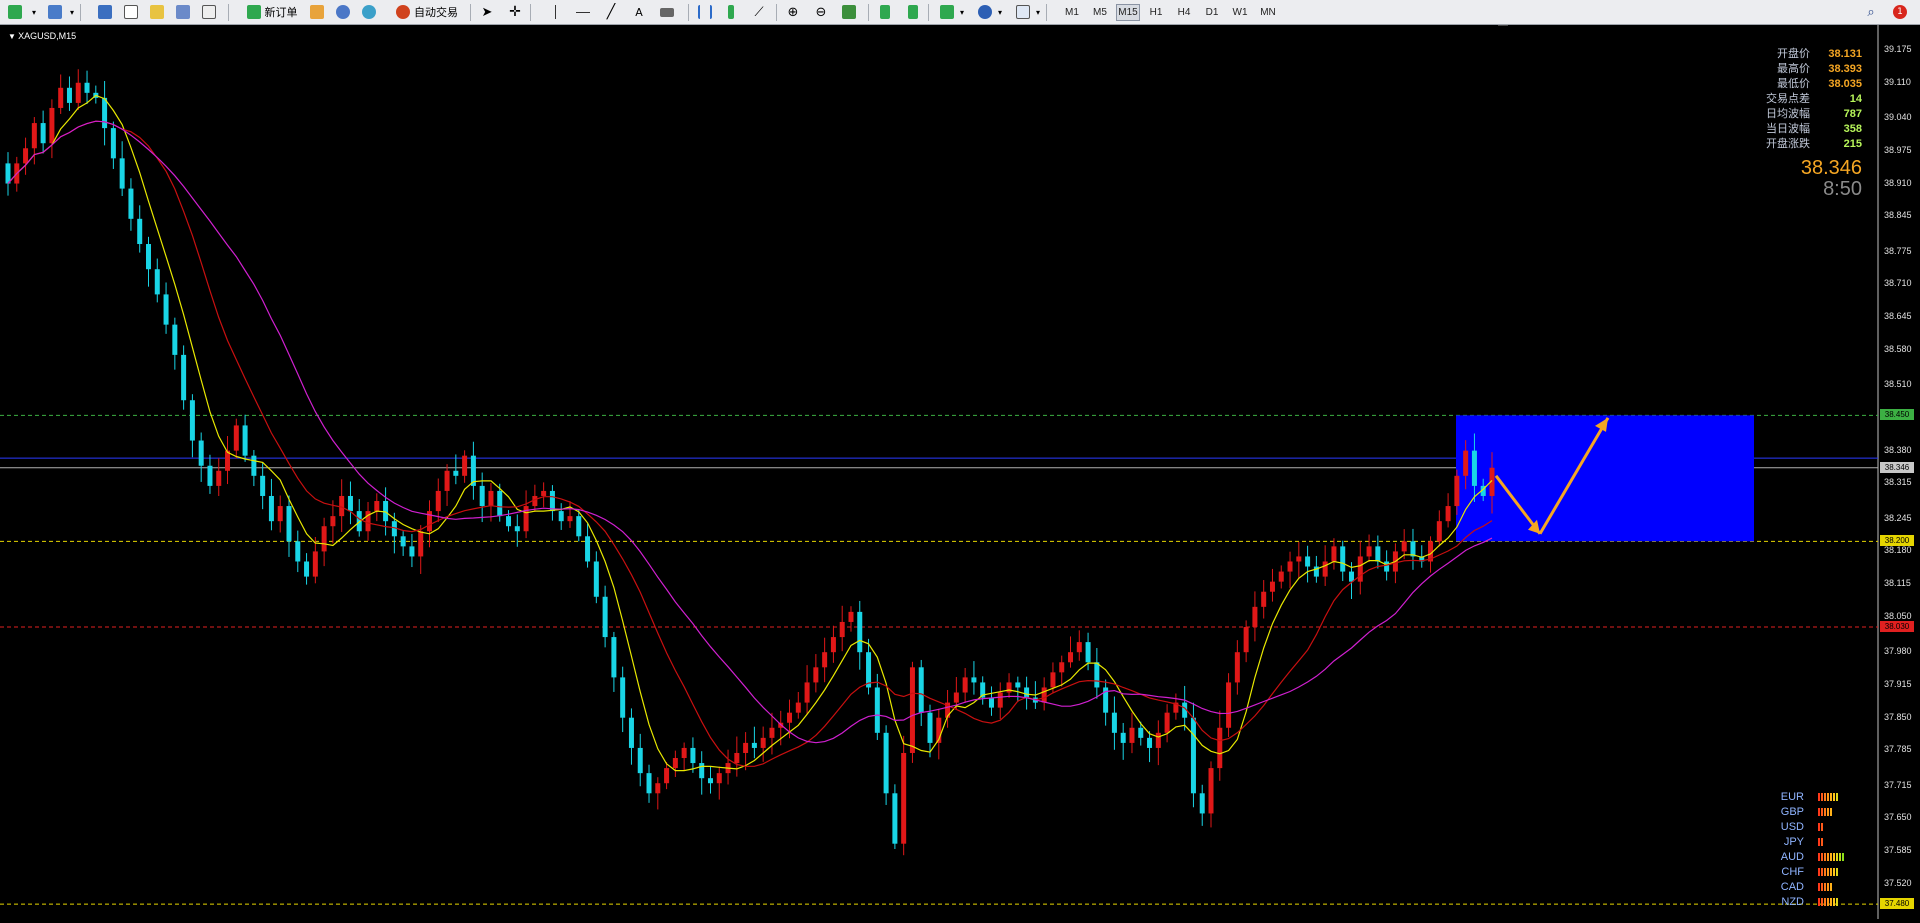 This screenshot has height=923, width=1920. I want to click on info-label: 最低价, so click(1793, 84).